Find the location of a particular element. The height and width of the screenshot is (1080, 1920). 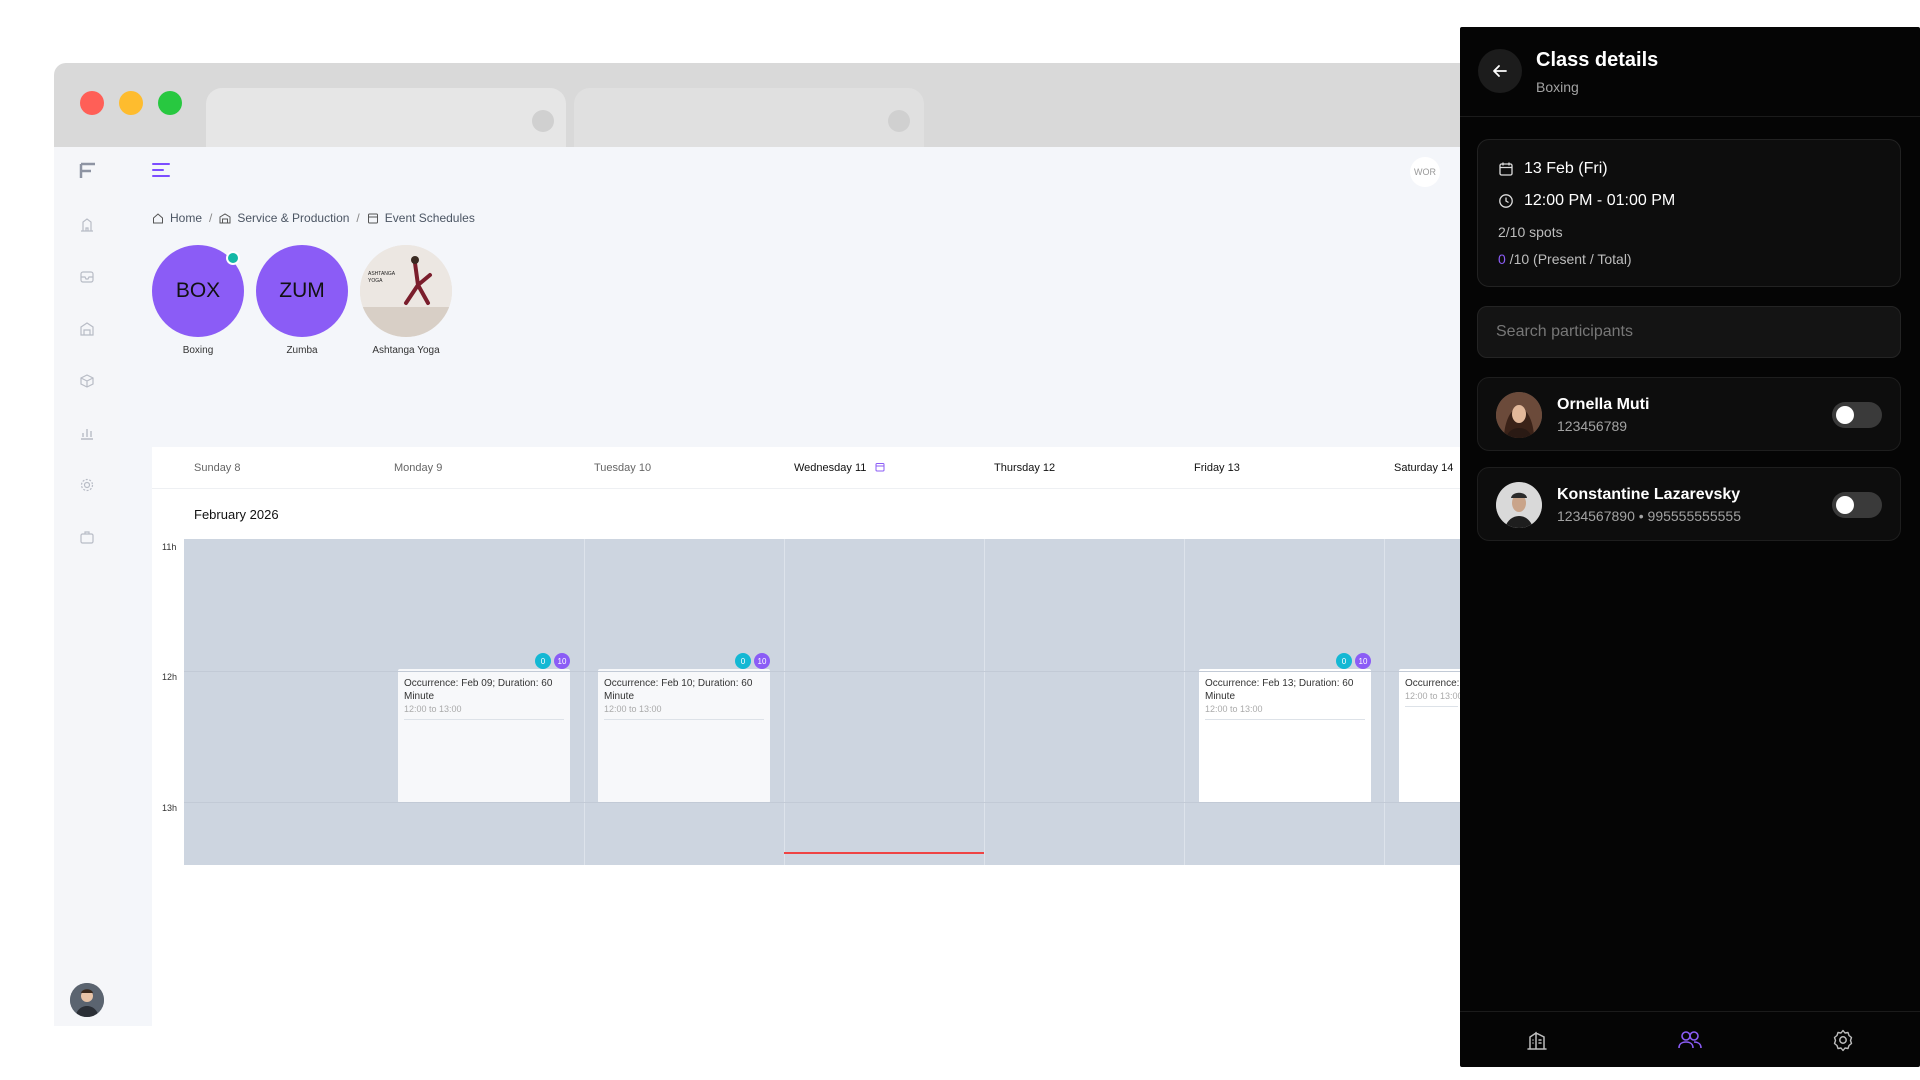

briefcase-icon is located at coordinates (87, 537).